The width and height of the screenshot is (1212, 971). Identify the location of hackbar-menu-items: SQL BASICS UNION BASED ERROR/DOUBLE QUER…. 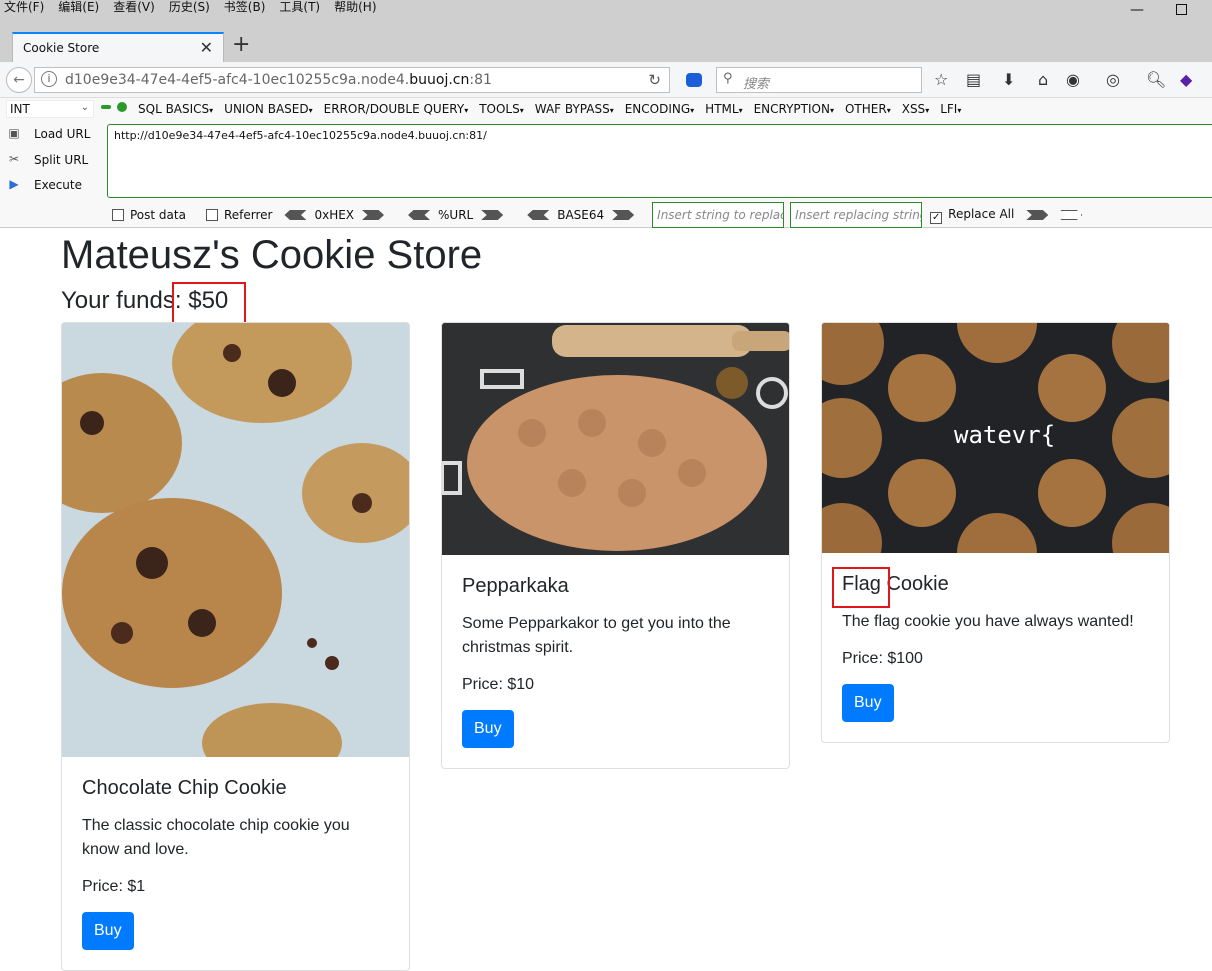
(549, 109).